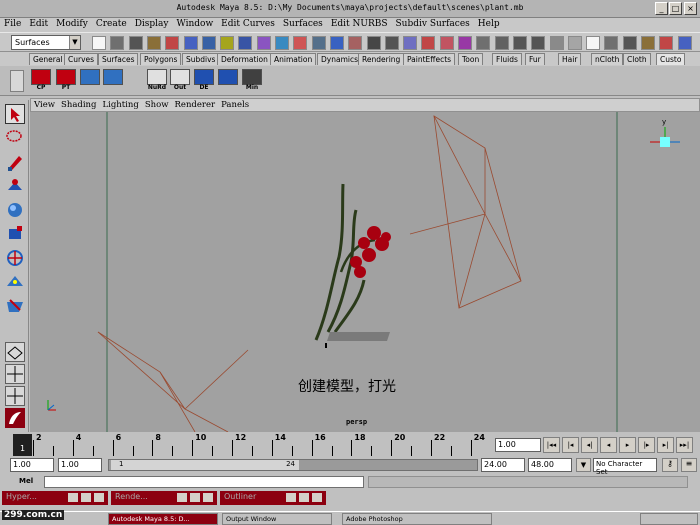 The width and height of the screenshot is (700, 525). I want to click on shelf-tab: Subdivs, so click(201, 59).